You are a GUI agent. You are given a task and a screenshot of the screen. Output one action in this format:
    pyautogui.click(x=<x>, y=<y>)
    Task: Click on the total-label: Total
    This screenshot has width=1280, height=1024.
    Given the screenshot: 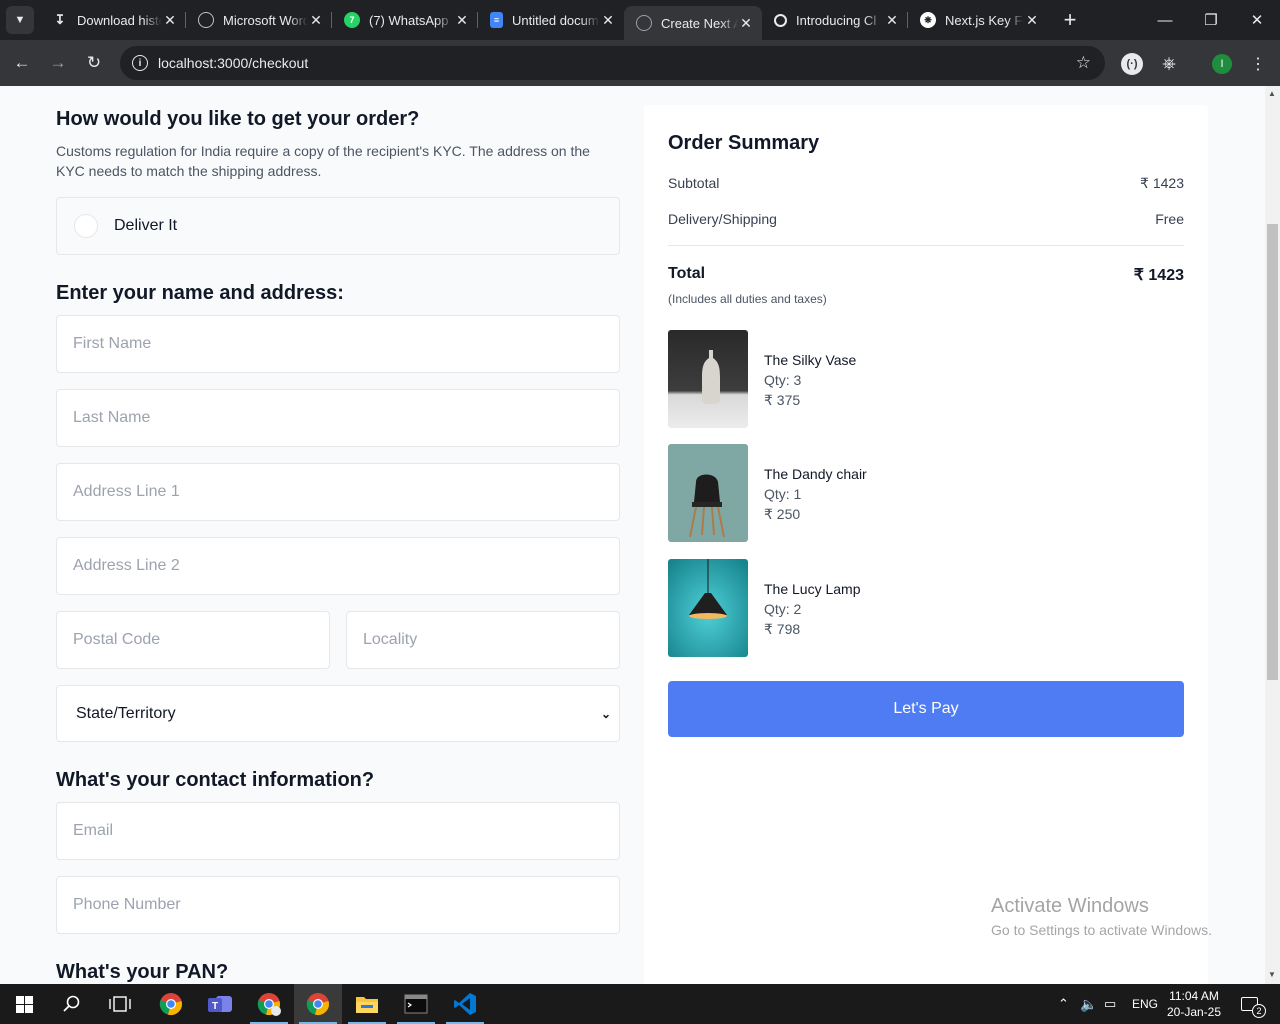 What is the action you would take?
    pyautogui.click(x=687, y=273)
    